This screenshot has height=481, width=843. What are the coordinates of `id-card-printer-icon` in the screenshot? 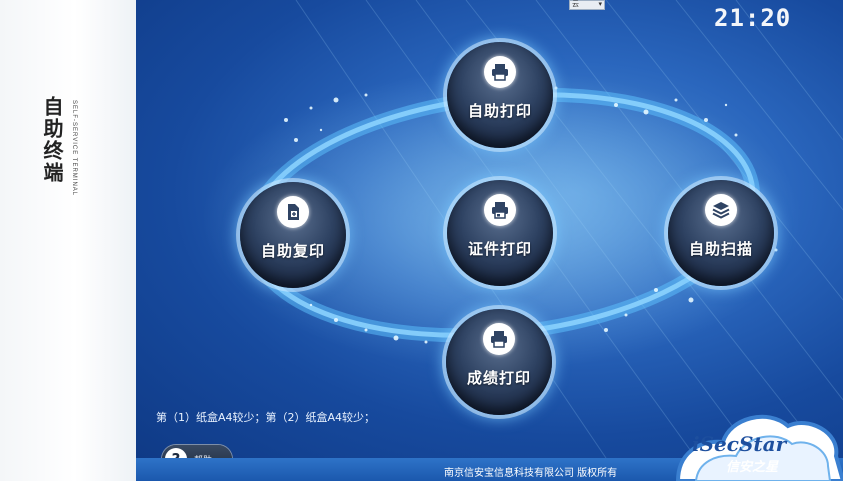 It's located at (500, 210).